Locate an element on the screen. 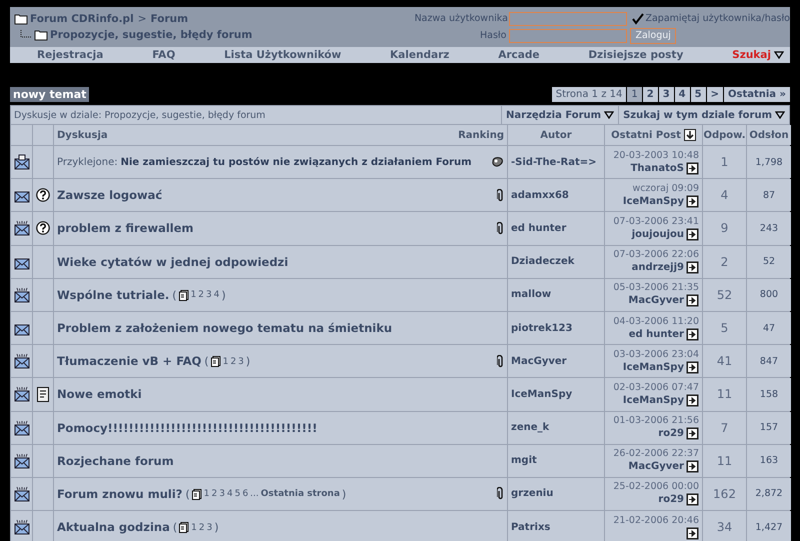  author-link: mallow is located at coordinates (531, 294).